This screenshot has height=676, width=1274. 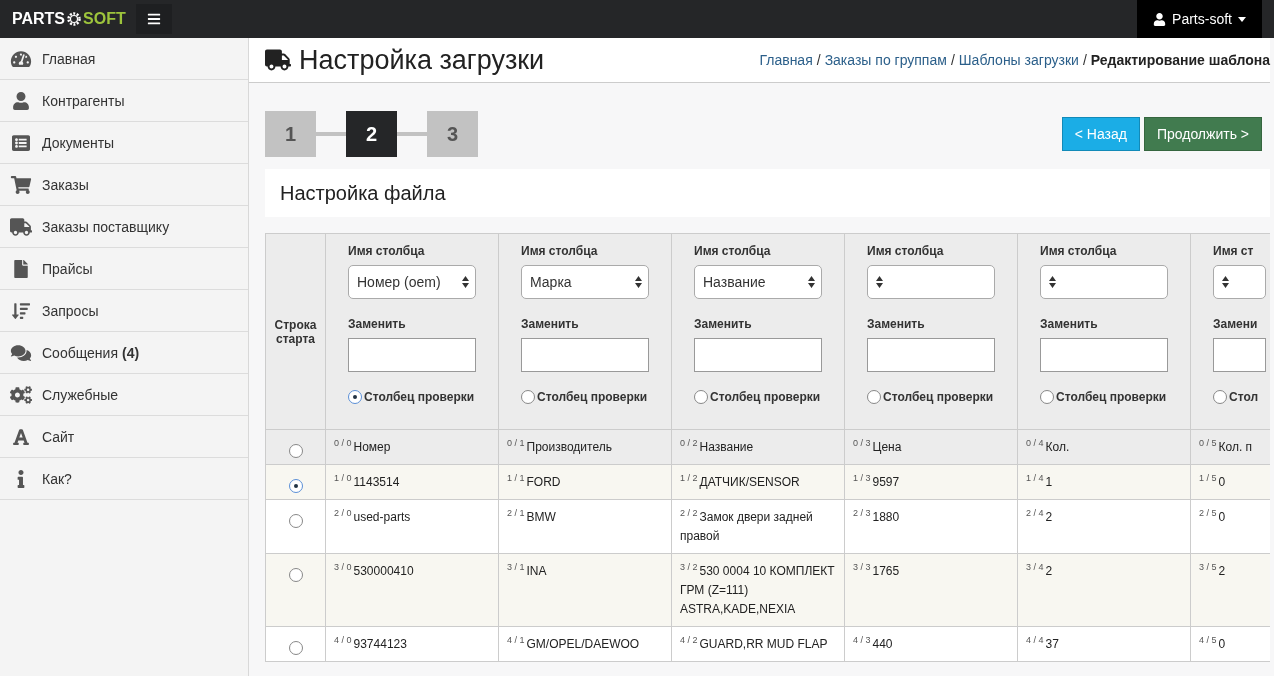 I want to click on column-select: Номер (oem), so click(x=412, y=282).